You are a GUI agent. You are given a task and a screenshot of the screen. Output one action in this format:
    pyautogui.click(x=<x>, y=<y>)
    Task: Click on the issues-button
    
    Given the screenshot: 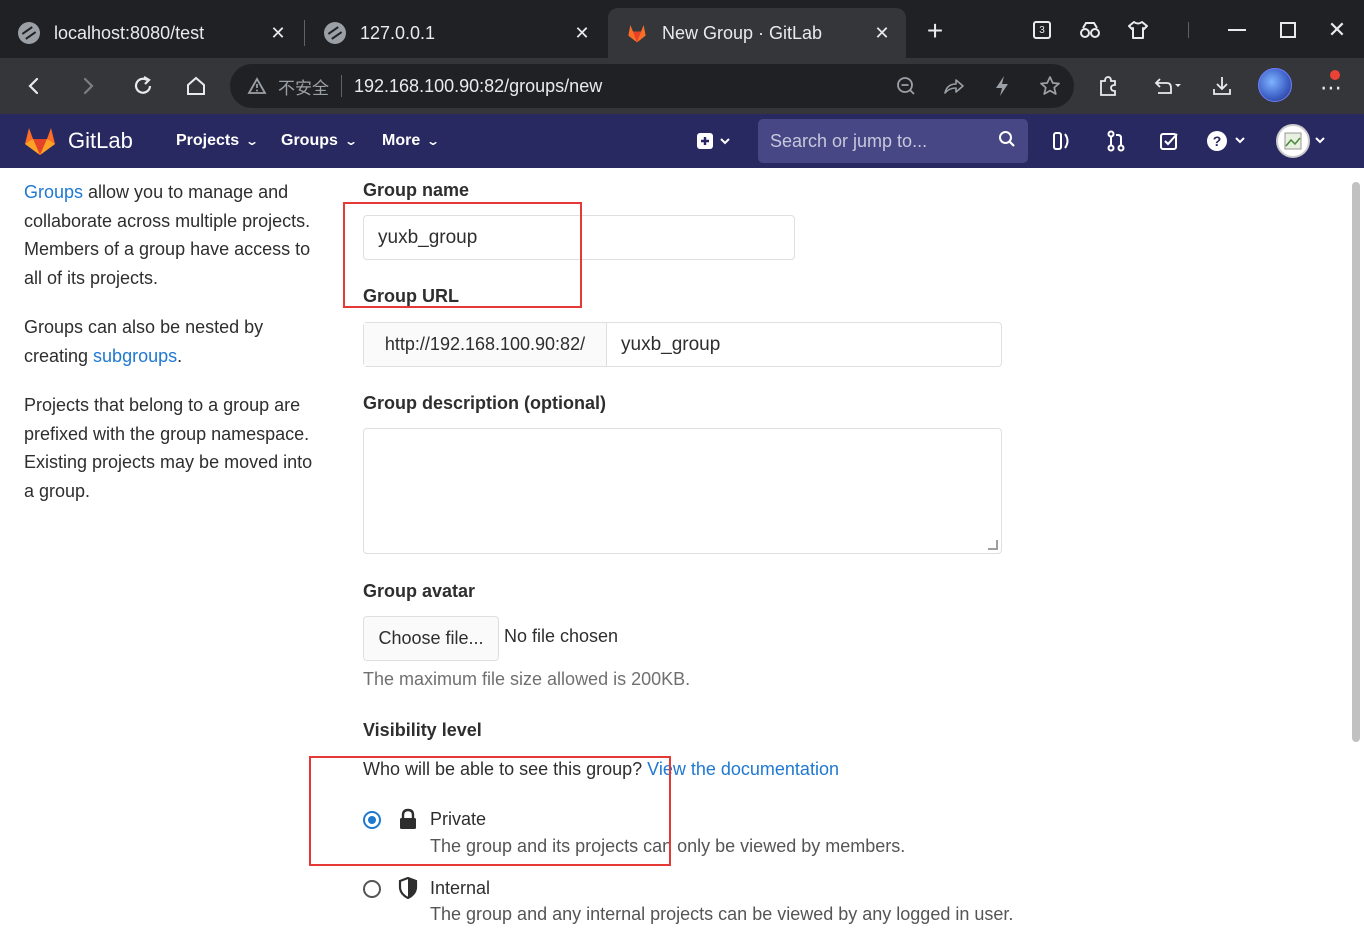 What is the action you would take?
    pyautogui.click(x=1062, y=141)
    